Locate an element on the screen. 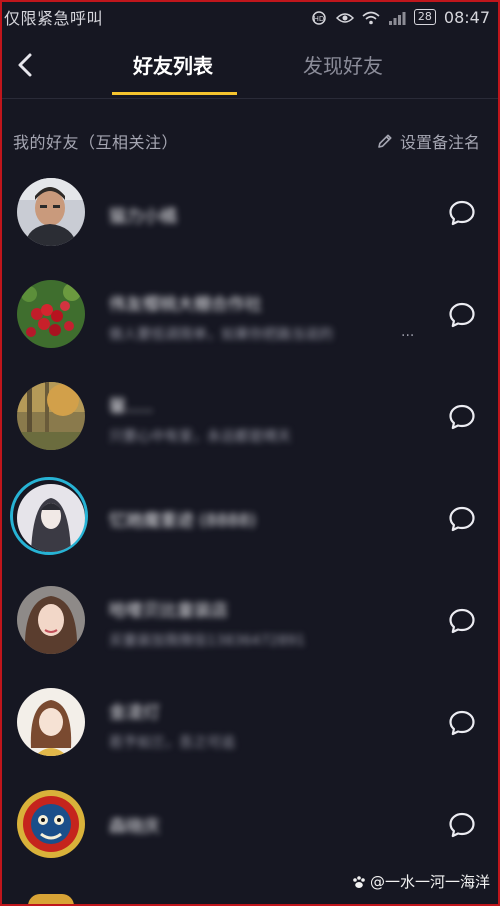 The height and width of the screenshot is (906, 500). friend-signature: 买童装加我微信13836472891 is located at coordinates (207, 641).